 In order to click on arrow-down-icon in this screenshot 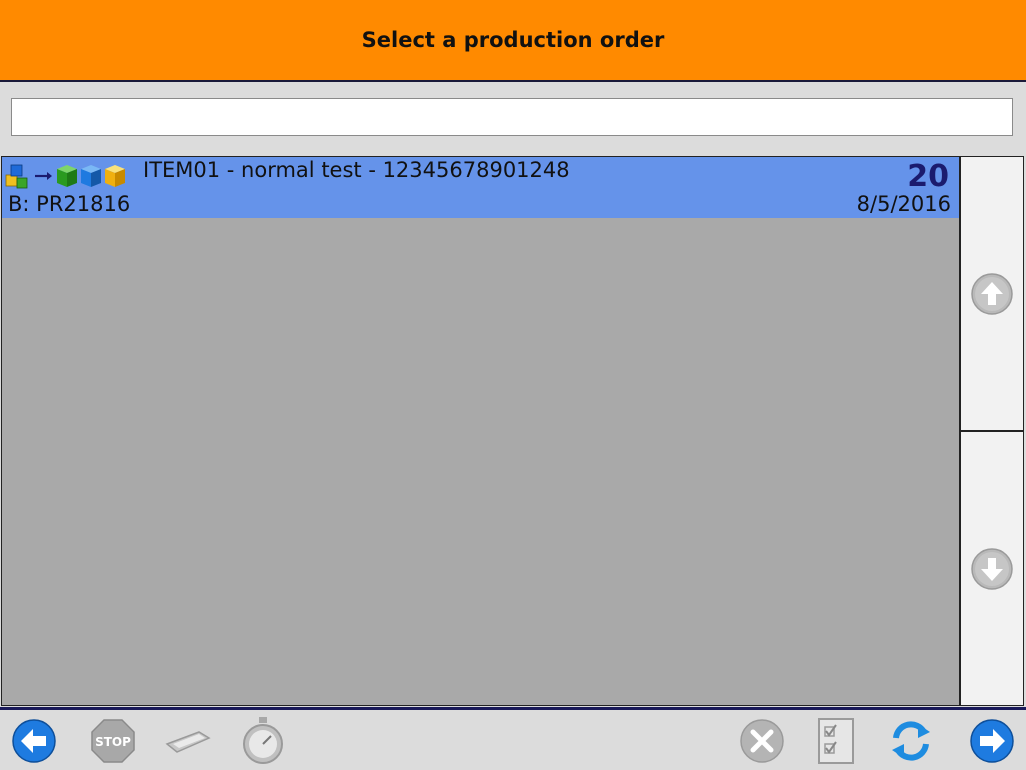, I will do `click(992, 568)`.